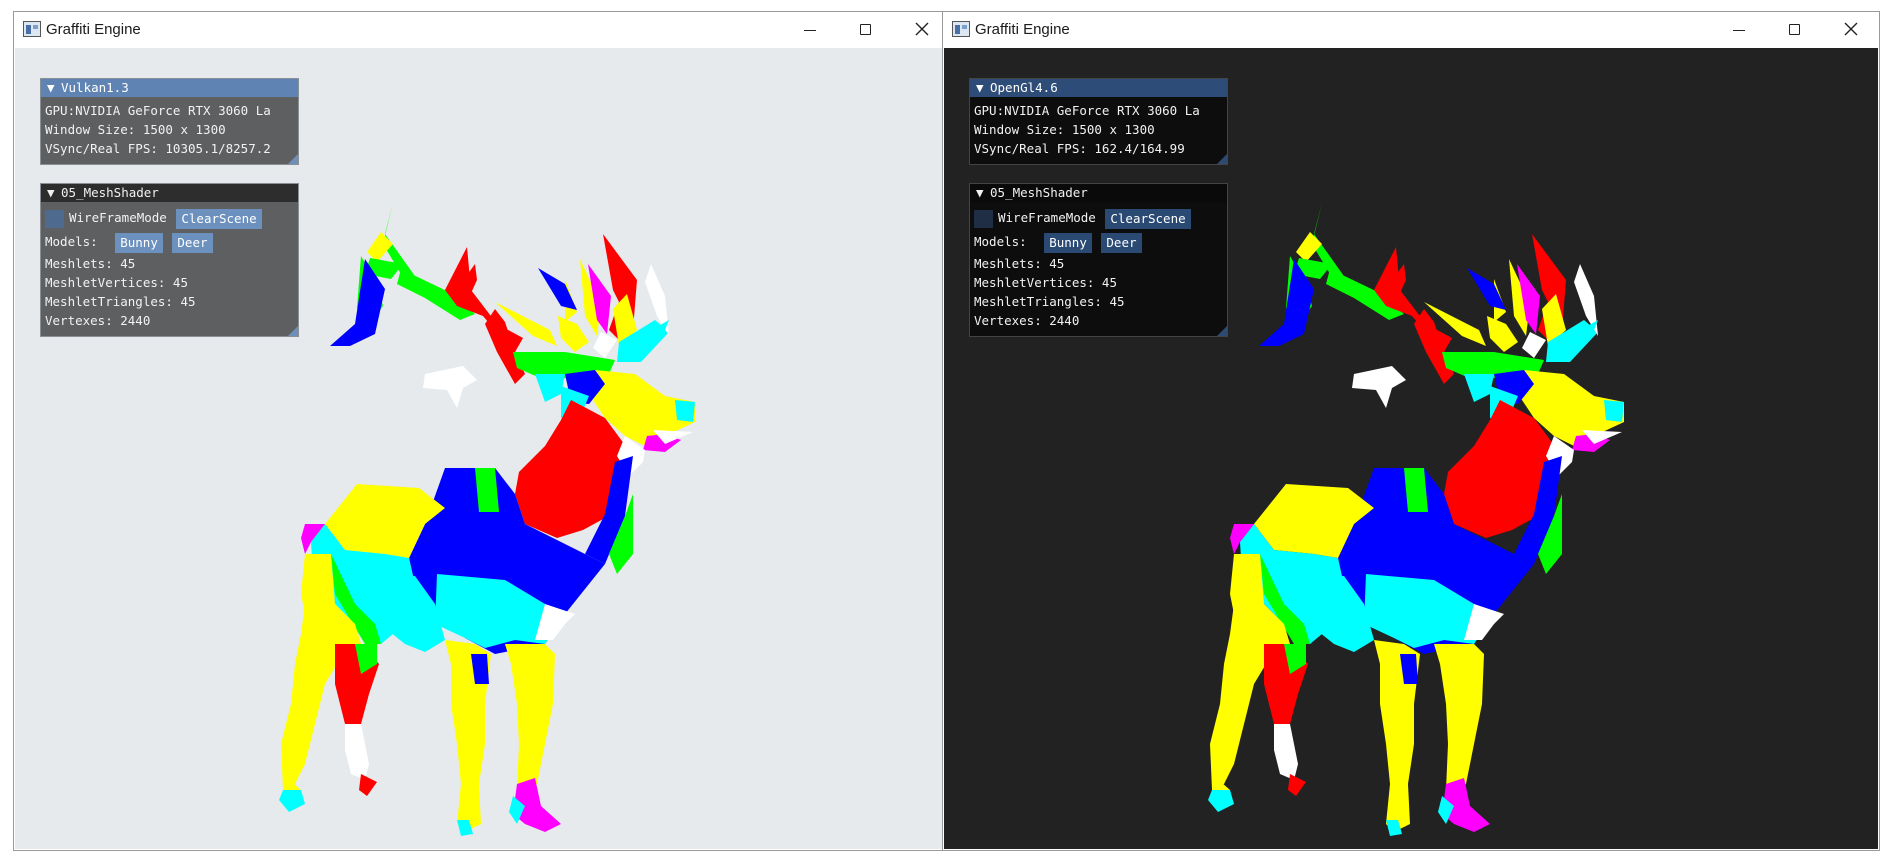  I want to click on close-button, so click(1851, 30).